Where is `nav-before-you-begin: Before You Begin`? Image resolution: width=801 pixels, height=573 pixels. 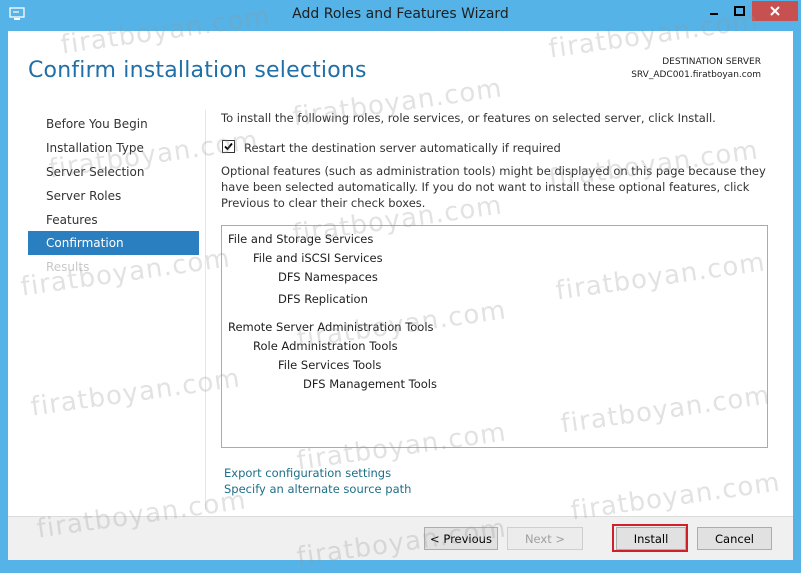 nav-before-you-begin: Before You Begin is located at coordinates (113, 124).